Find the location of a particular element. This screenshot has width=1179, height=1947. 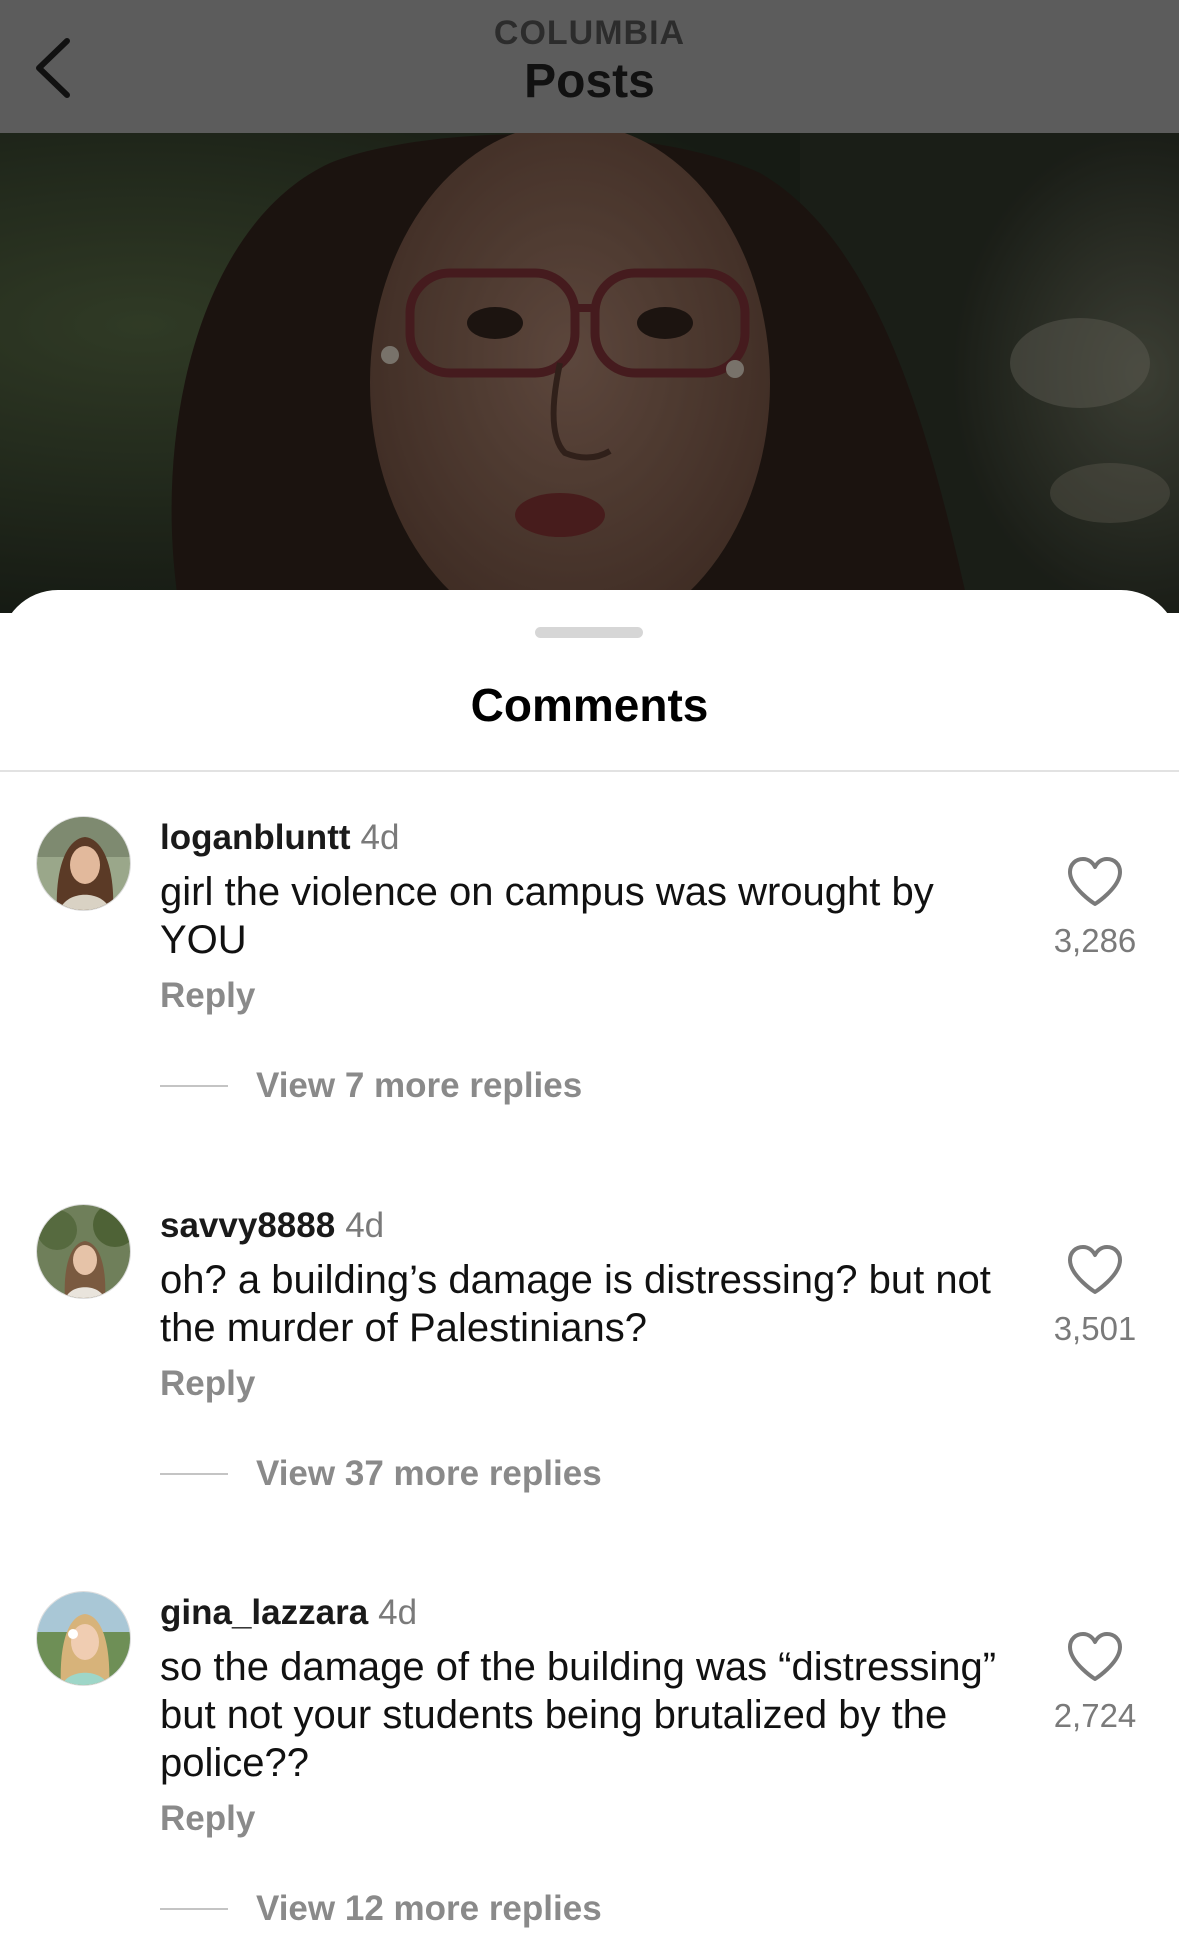

top-bar: COLUMBIA Posts is located at coordinates (589, 66).